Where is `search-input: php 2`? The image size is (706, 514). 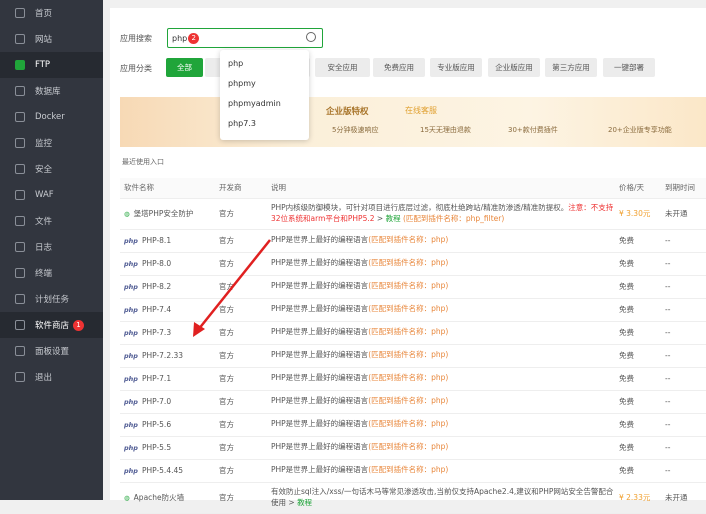
search-input: php 2 is located at coordinates (245, 38).